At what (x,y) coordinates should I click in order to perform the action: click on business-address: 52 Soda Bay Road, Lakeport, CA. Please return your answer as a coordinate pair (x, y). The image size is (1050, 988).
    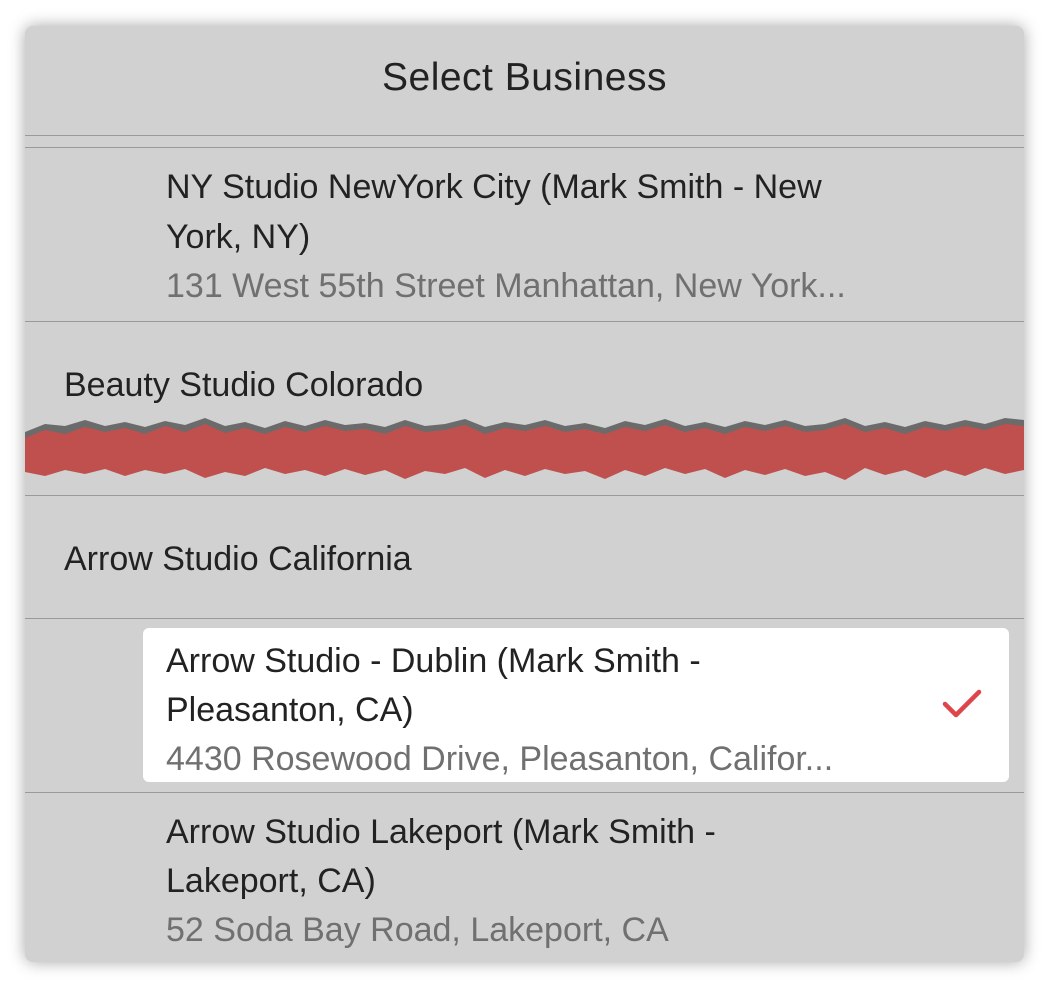
    Looking at the image, I should click on (417, 930).